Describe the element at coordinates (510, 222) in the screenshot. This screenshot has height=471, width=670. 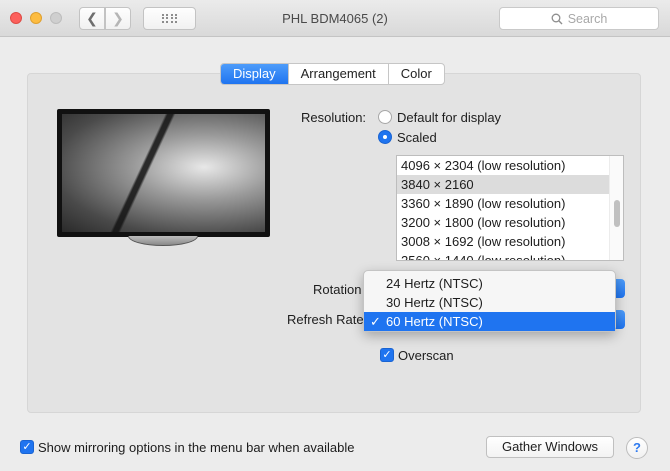
I see `resolution-option: 3200 × 1800 (low resolution)` at that location.